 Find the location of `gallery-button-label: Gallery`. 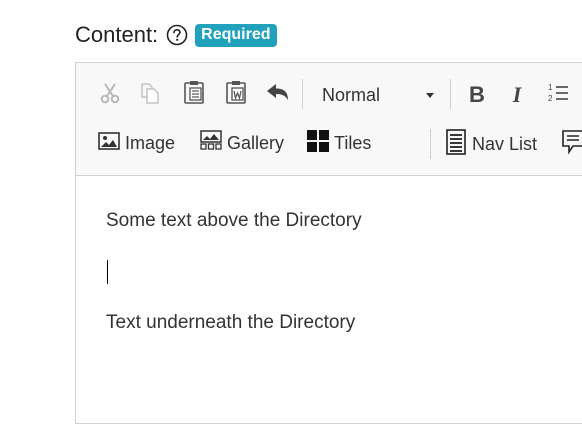

gallery-button-label: Gallery is located at coordinates (256, 142).